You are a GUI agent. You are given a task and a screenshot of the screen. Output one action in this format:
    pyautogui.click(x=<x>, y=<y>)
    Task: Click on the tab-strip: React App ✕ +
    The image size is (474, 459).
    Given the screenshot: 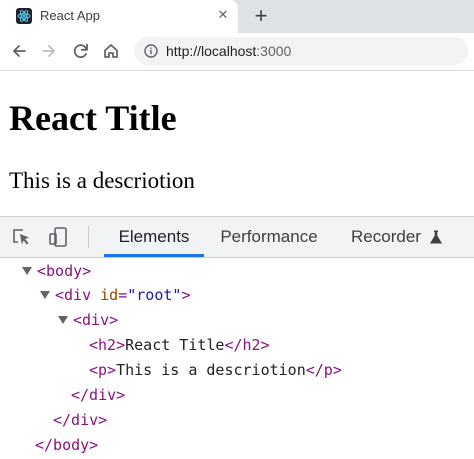 What is the action you would take?
    pyautogui.click(x=237, y=16)
    